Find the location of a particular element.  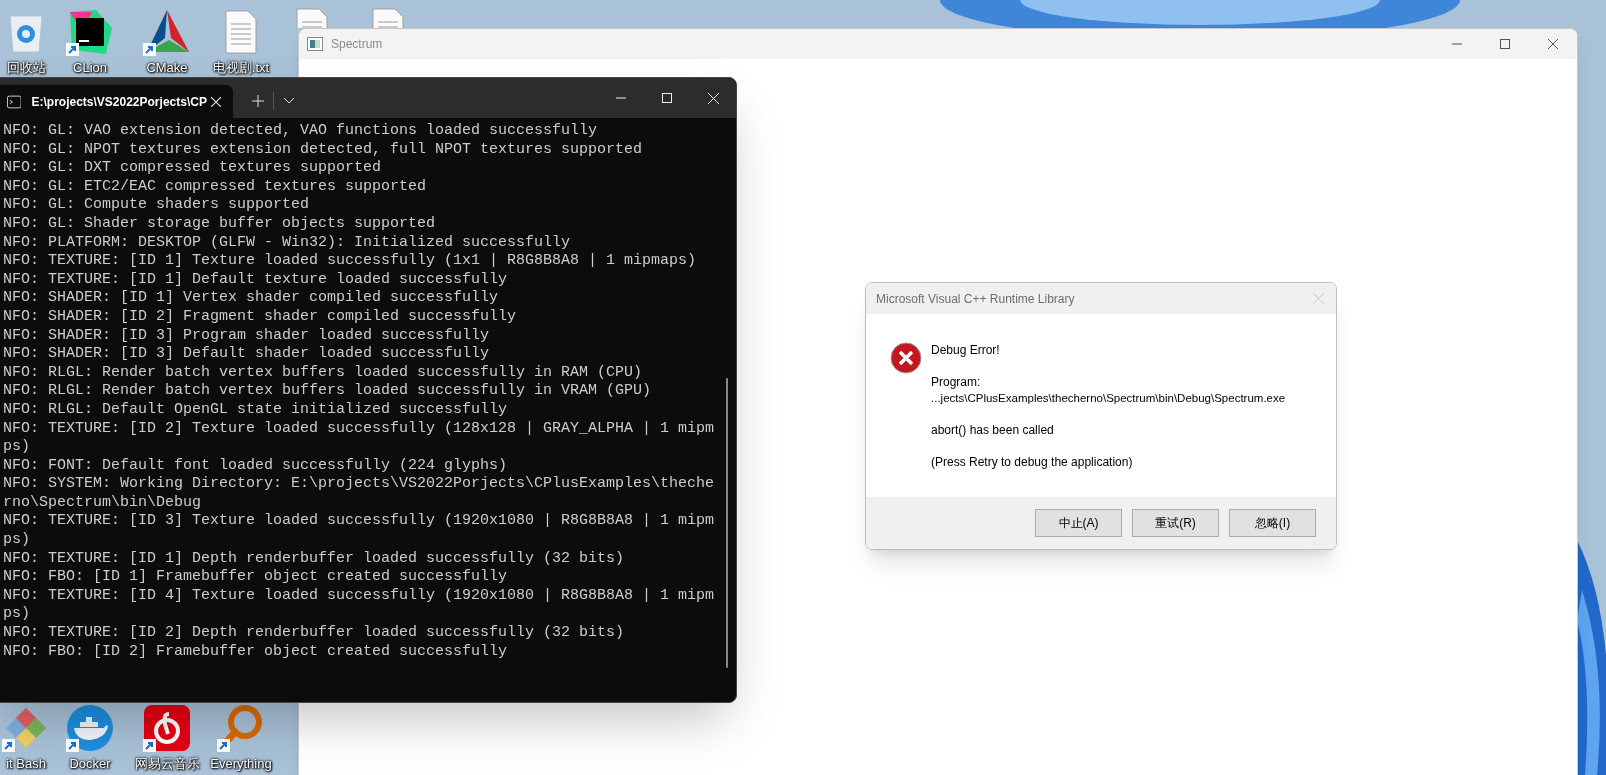

desktop-icon-label: CLion is located at coordinates (90, 68).